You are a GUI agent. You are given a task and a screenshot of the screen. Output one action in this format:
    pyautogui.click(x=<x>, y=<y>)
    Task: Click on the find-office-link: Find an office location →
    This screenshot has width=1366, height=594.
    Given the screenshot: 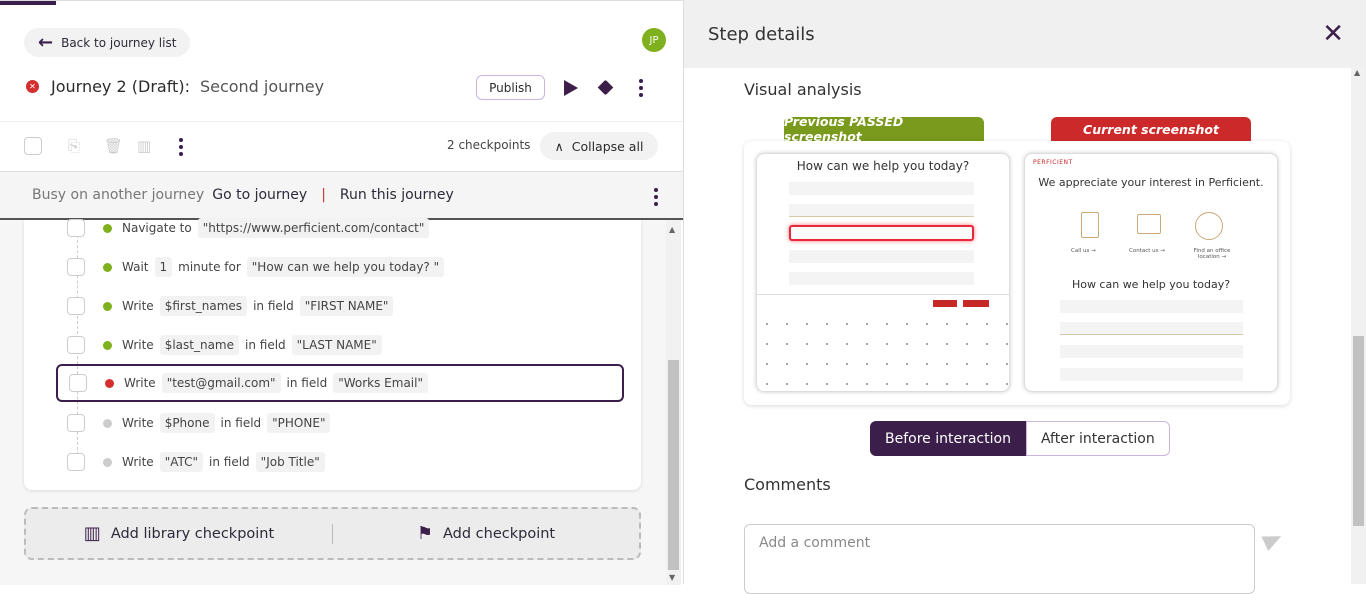 What is the action you would take?
    pyautogui.click(x=1212, y=254)
    